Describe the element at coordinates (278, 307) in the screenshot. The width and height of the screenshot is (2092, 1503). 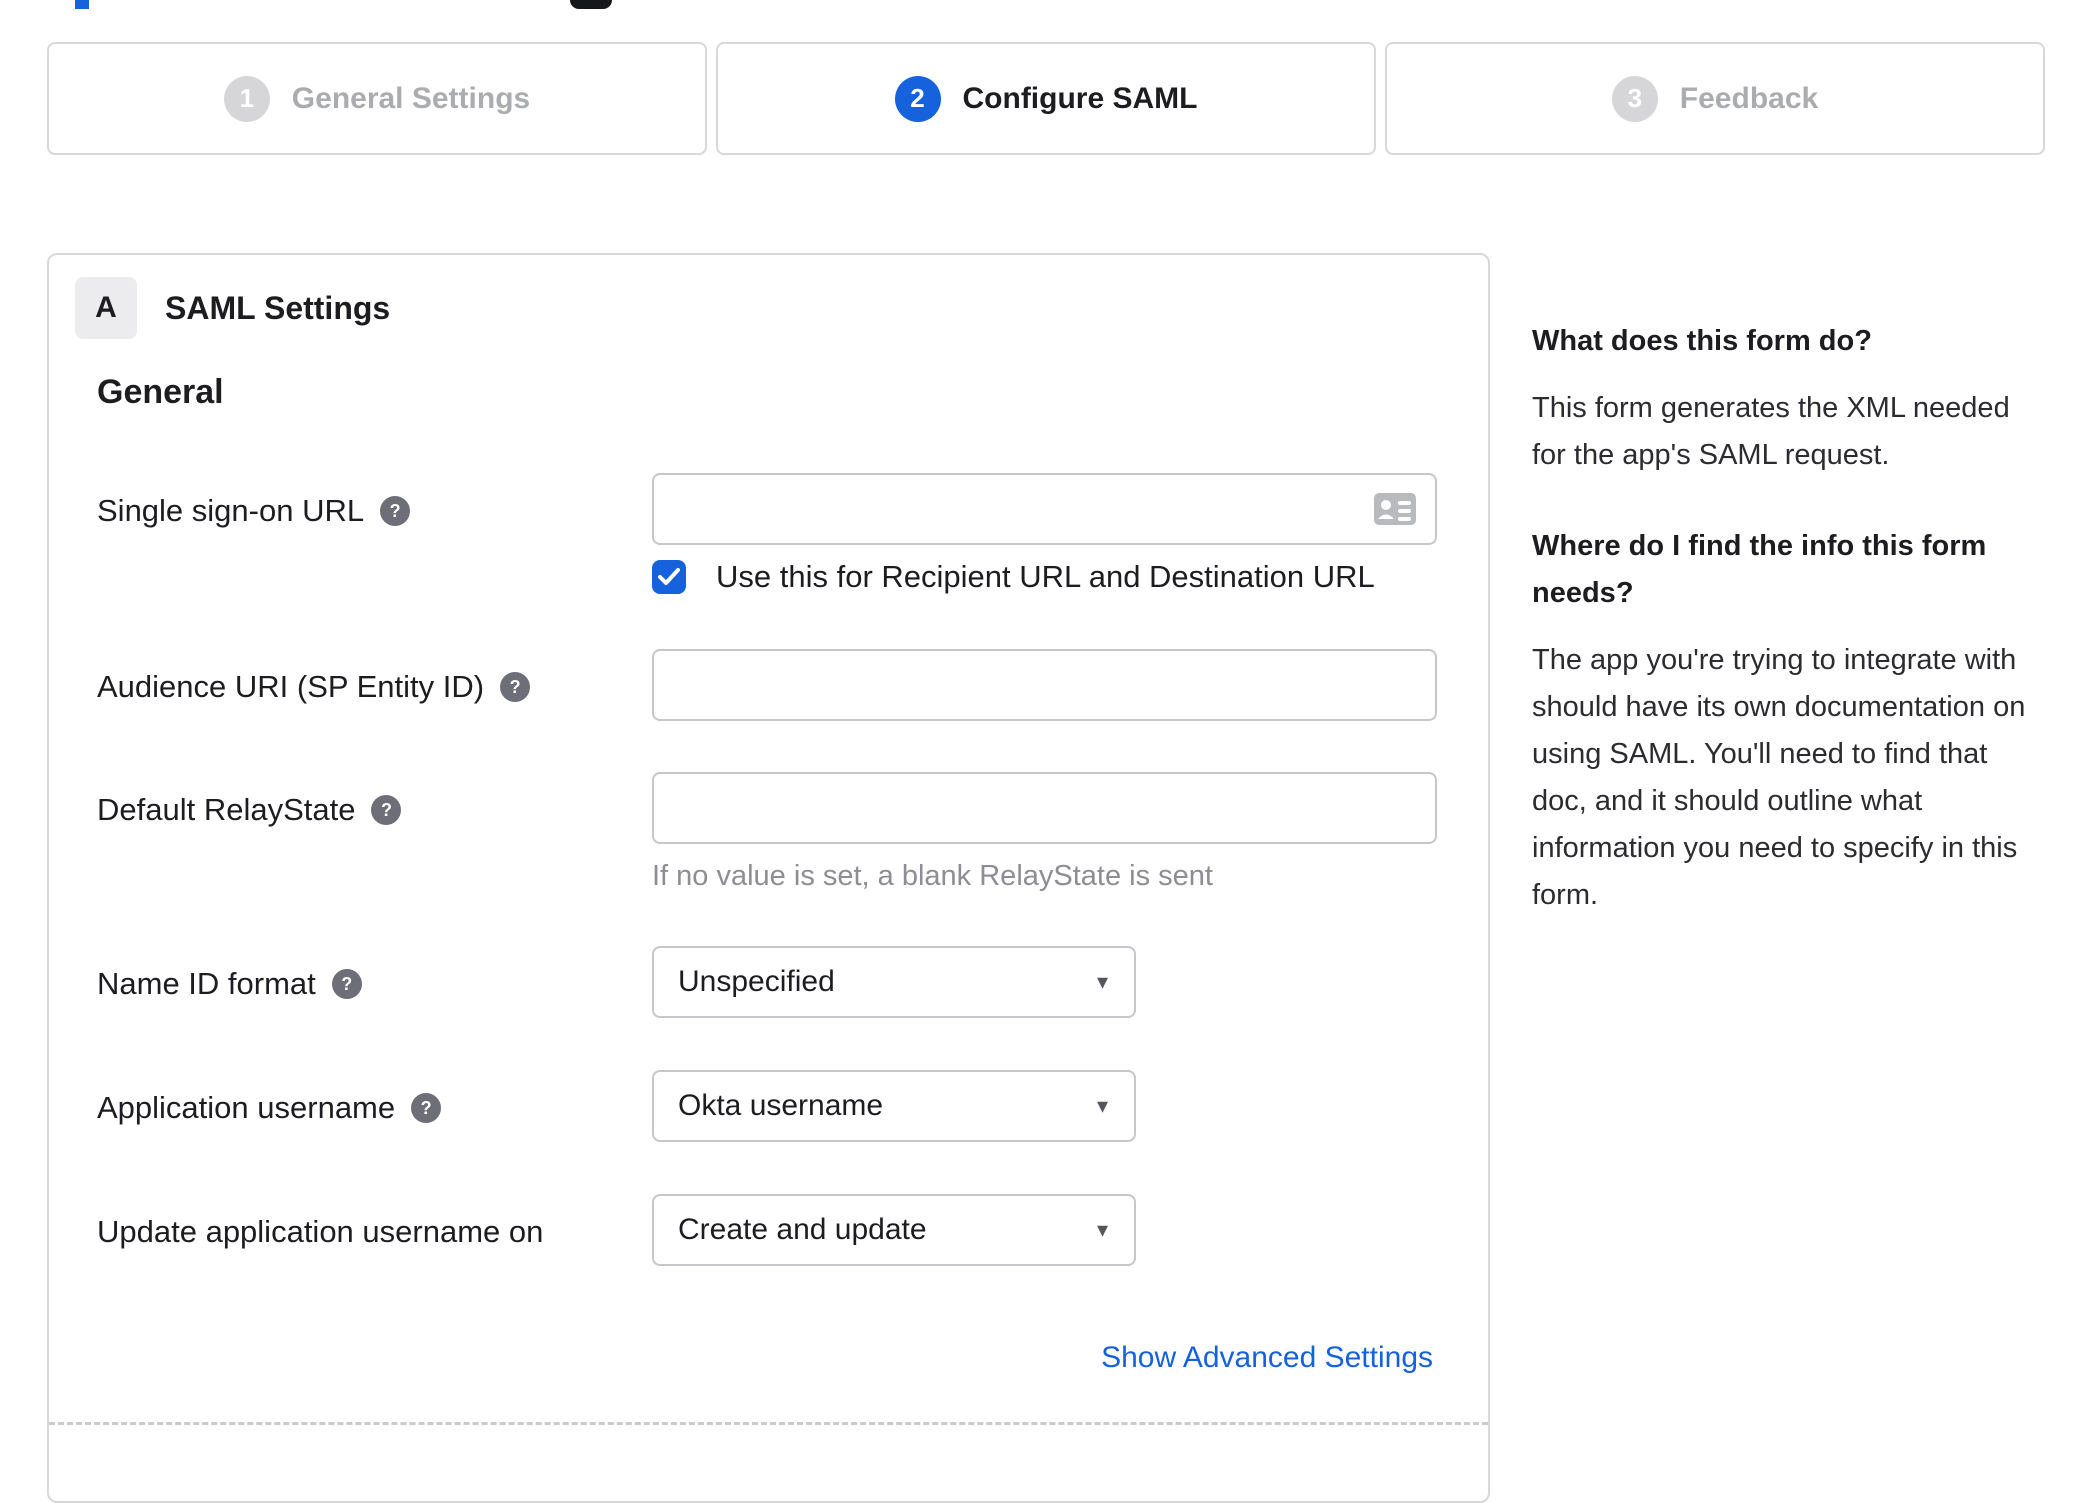
I see `panel-title: SAML Settings` at that location.